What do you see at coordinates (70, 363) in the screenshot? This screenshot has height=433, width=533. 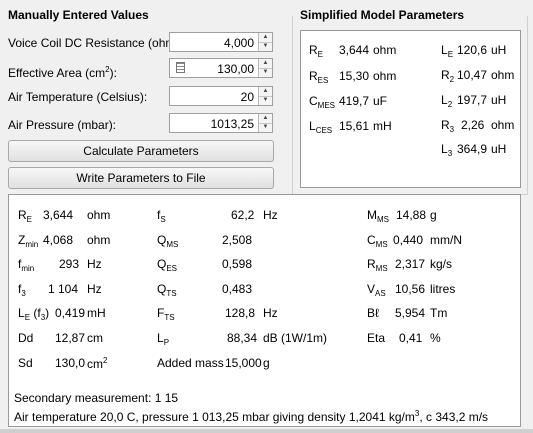 I see `result-sd-value: 130,0` at bounding box center [70, 363].